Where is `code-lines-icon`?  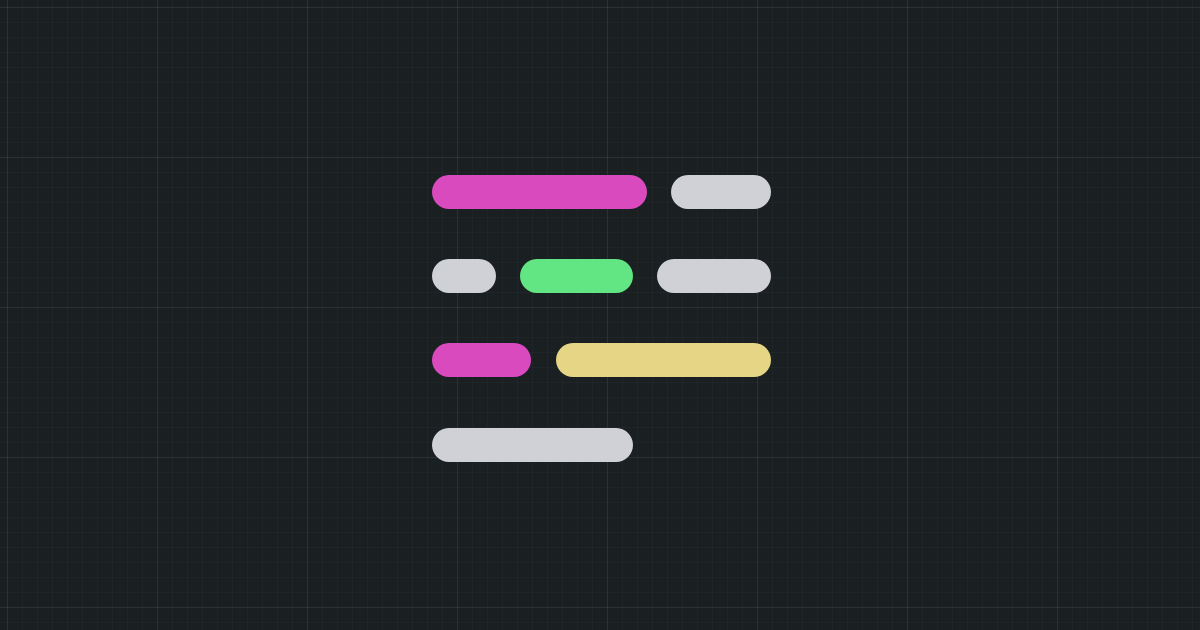
code-lines-icon is located at coordinates (601, 319).